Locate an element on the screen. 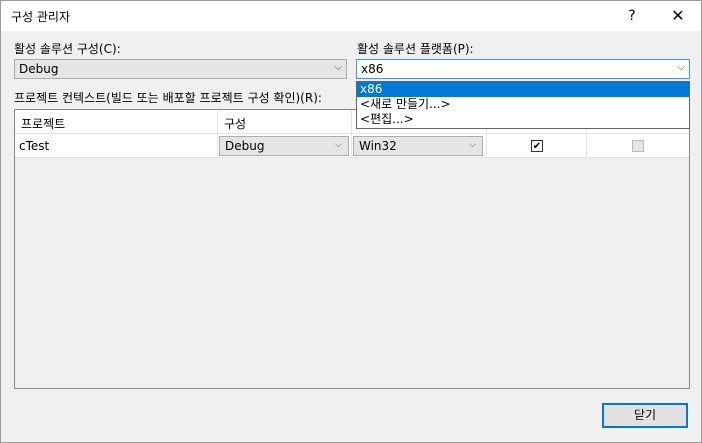 The width and height of the screenshot is (702, 443). active-platform-select: x86 ⌵ is located at coordinates (523, 69).